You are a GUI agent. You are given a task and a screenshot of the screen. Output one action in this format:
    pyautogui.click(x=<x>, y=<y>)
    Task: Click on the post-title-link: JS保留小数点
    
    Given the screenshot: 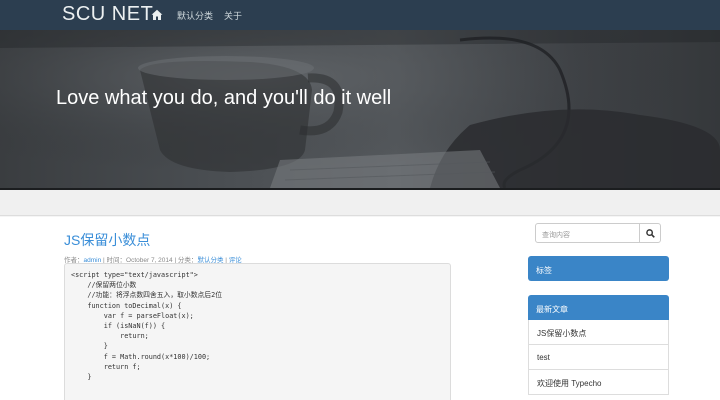 What is the action you would take?
    pyautogui.click(x=107, y=240)
    